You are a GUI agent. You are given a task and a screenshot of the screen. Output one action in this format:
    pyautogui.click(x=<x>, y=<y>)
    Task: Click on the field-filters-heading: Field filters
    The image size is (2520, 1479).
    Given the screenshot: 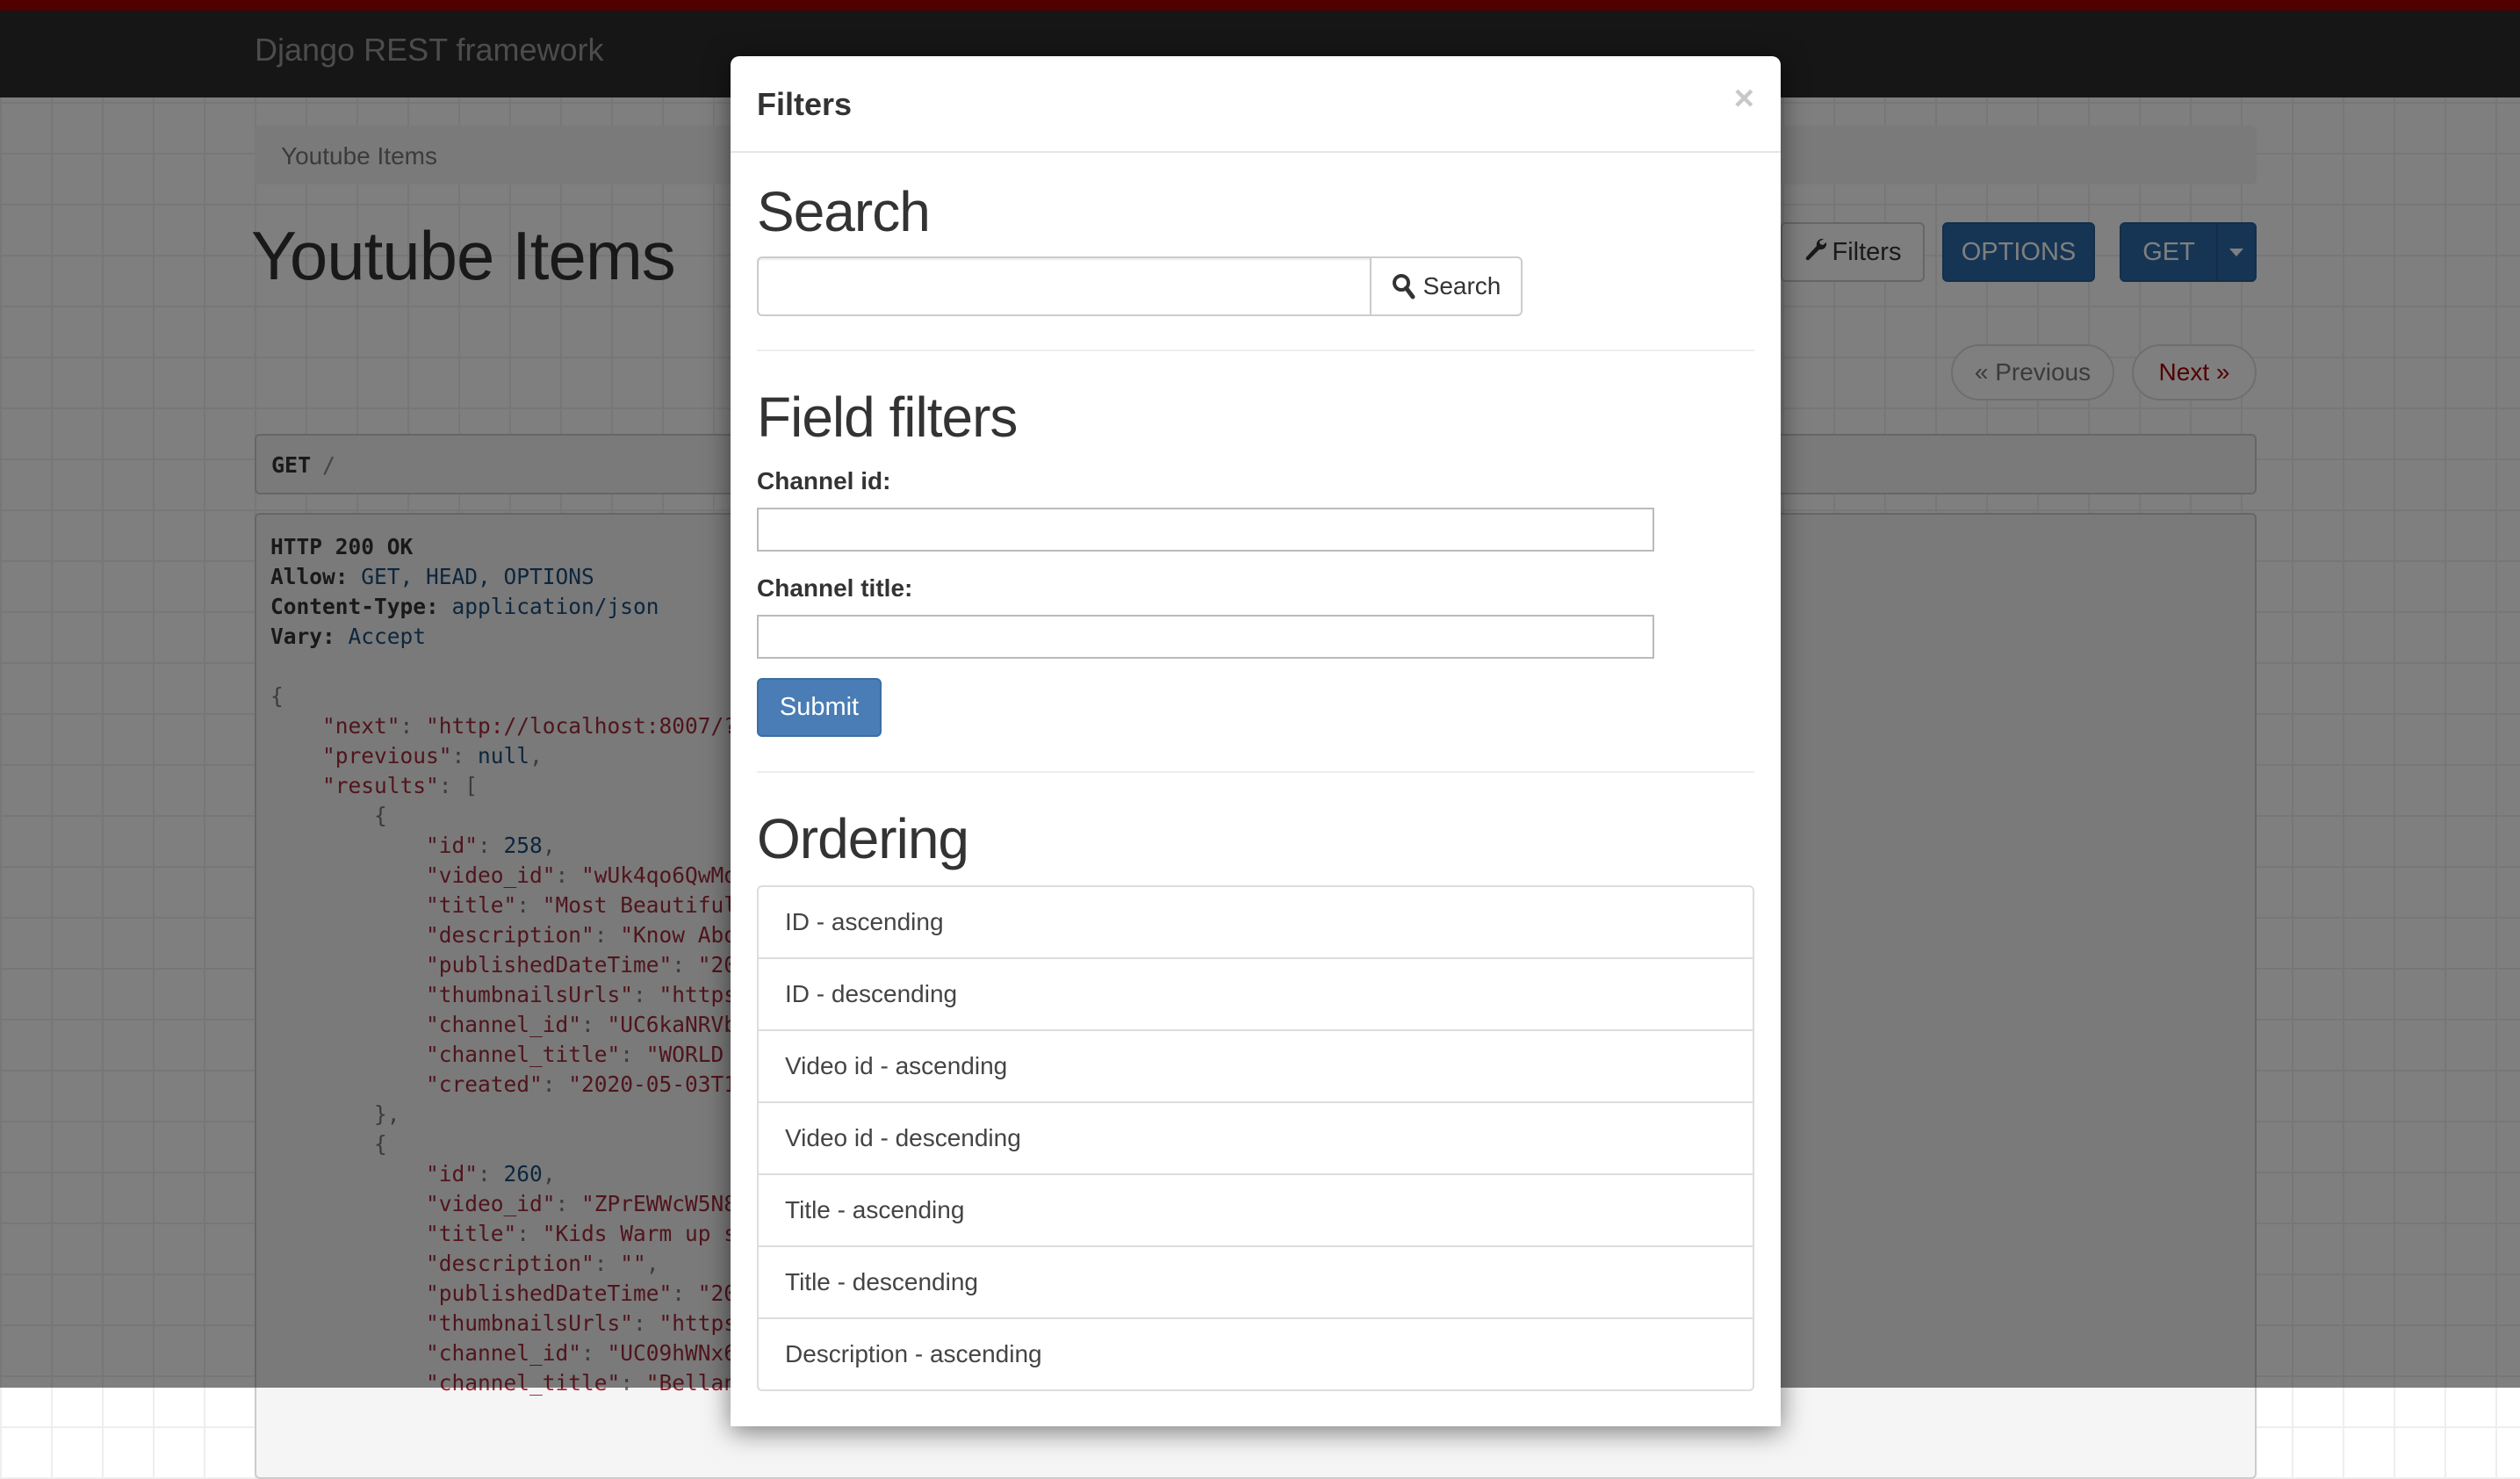 What is the action you would take?
    pyautogui.click(x=887, y=417)
    